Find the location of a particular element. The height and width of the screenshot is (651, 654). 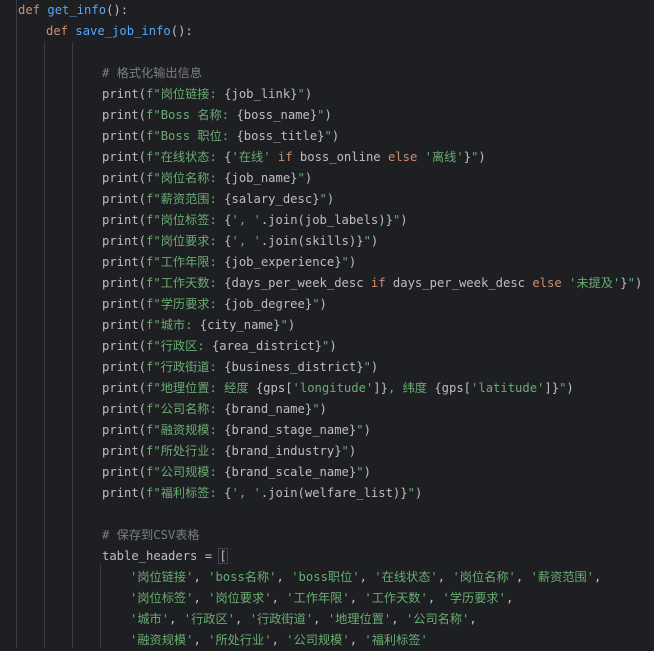

code-token: '行政街道' is located at coordinates (281, 619).